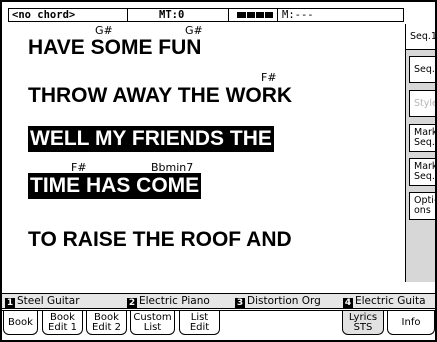 This screenshot has width=437, height=342. I want to click on options-button: Opti- ons, so click(422, 206).